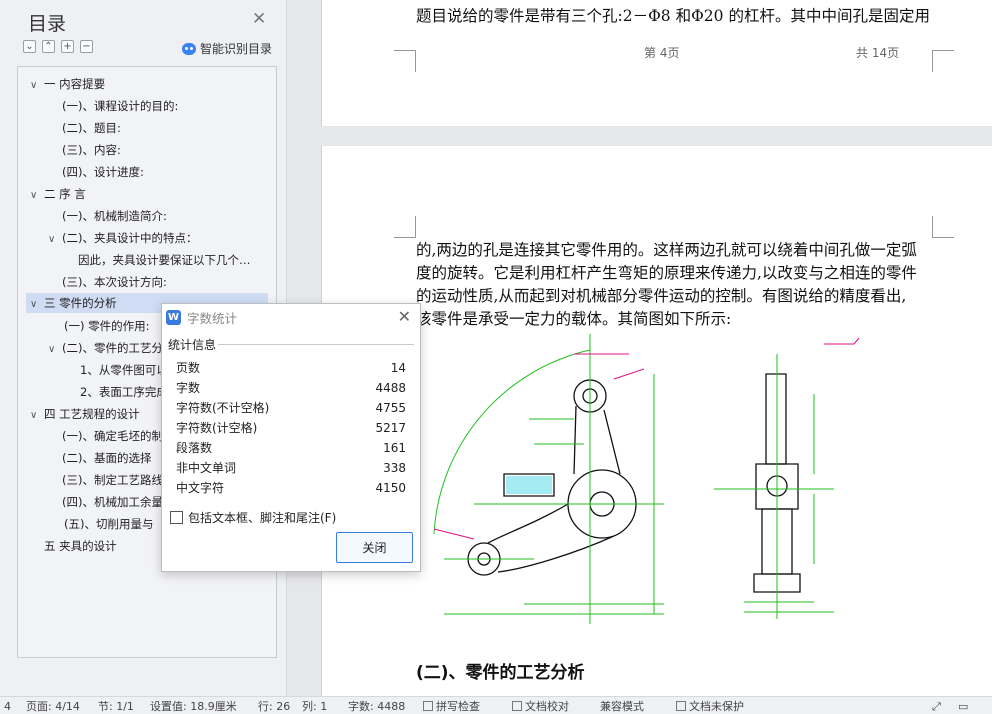 Image resolution: width=992 pixels, height=714 pixels. What do you see at coordinates (206, 468) in the screenshot?
I see `stat-label: 非中文单词` at bounding box center [206, 468].